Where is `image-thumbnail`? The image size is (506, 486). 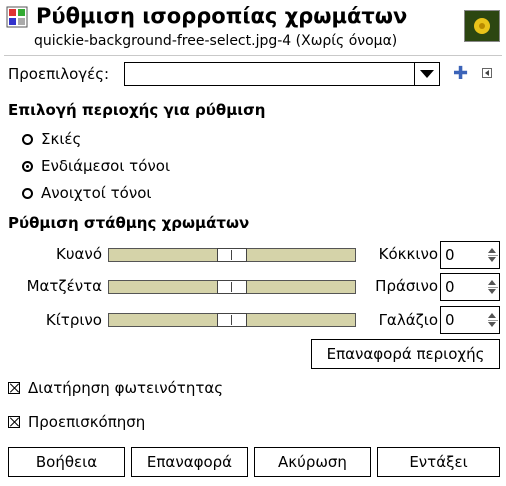
image-thumbnail is located at coordinates (482, 26).